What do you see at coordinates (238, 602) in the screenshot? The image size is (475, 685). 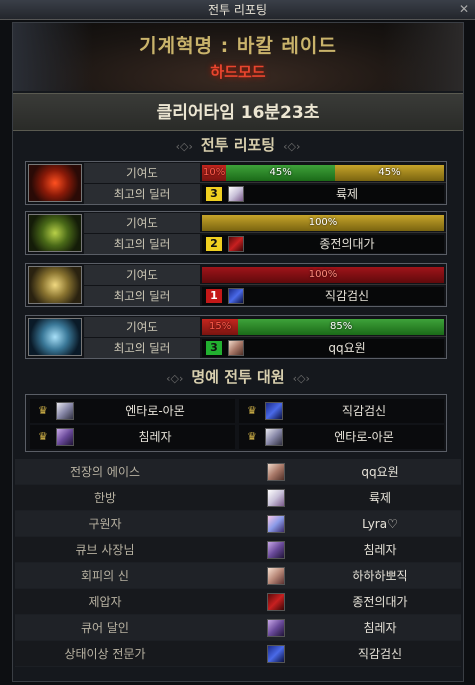 I see `award-row: 제압자 종전의대가` at bounding box center [238, 602].